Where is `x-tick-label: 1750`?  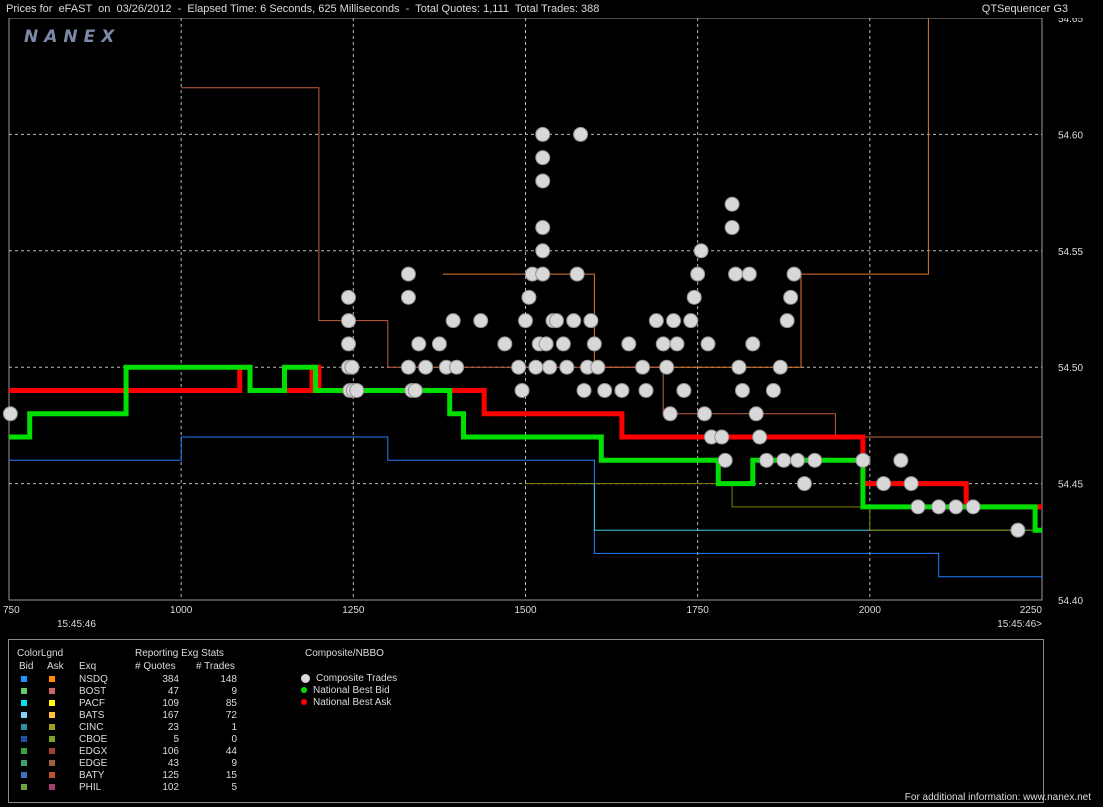
x-tick-label: 1750 is located at coordinates (698, 610).